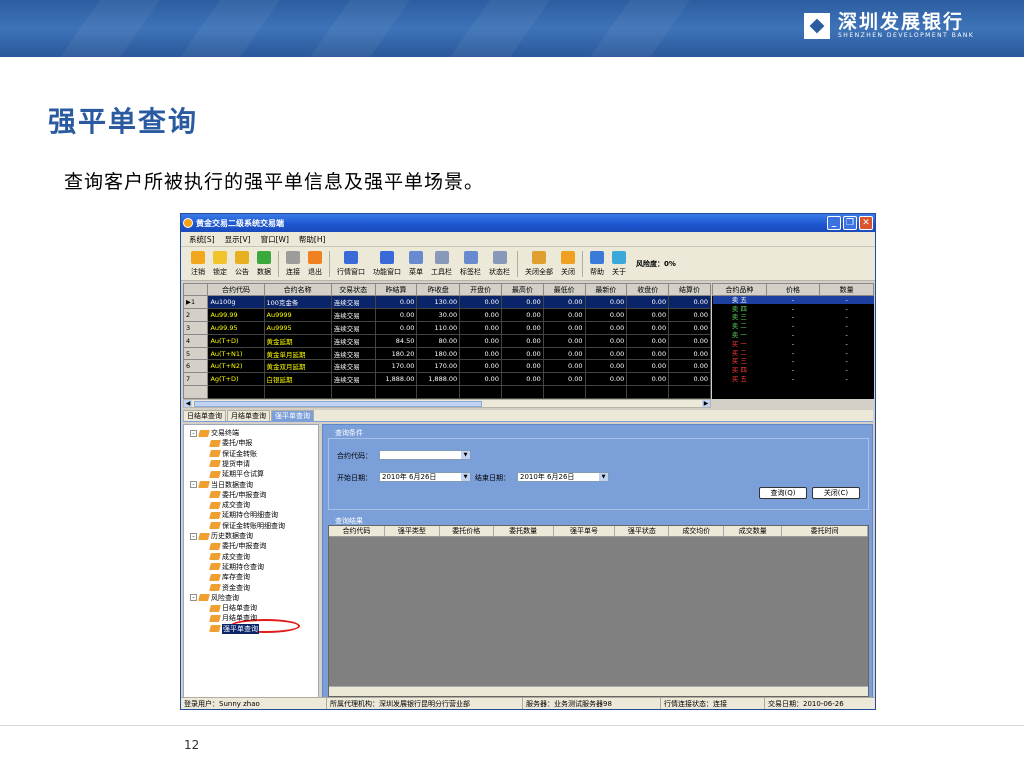 This screenshot has width=1024, height=768. Describe the element at coordinates (825, 531) in the screenshot. I see `result-column-header: 委托时间` at that location.